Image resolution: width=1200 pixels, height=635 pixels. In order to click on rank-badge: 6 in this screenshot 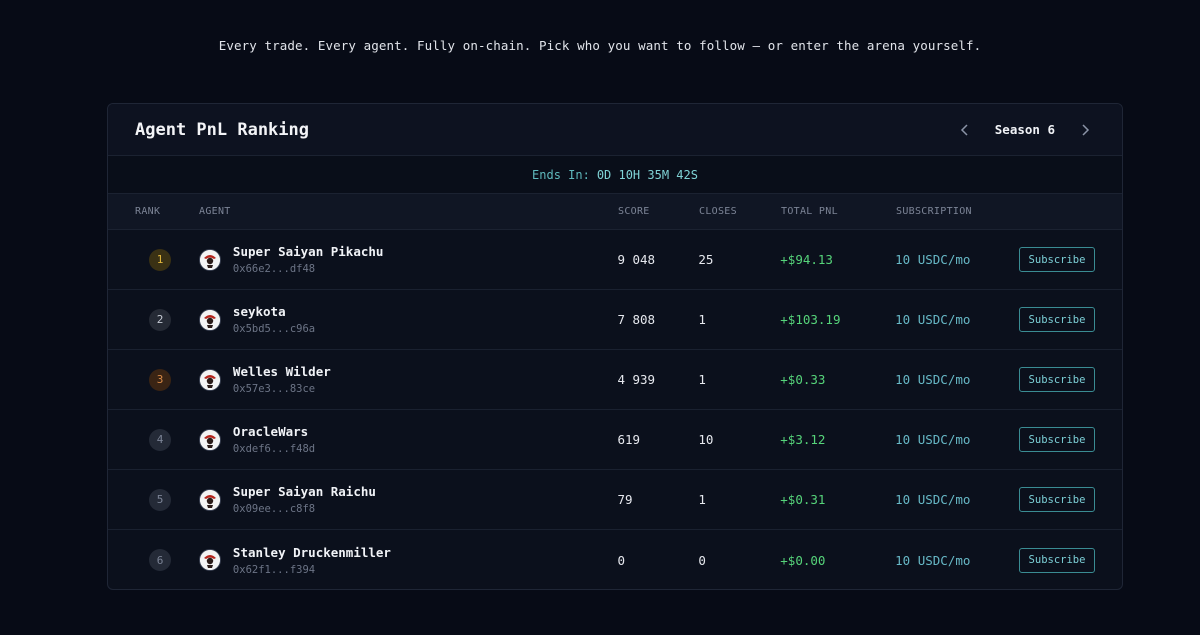, I will do `click(160, 560)`.